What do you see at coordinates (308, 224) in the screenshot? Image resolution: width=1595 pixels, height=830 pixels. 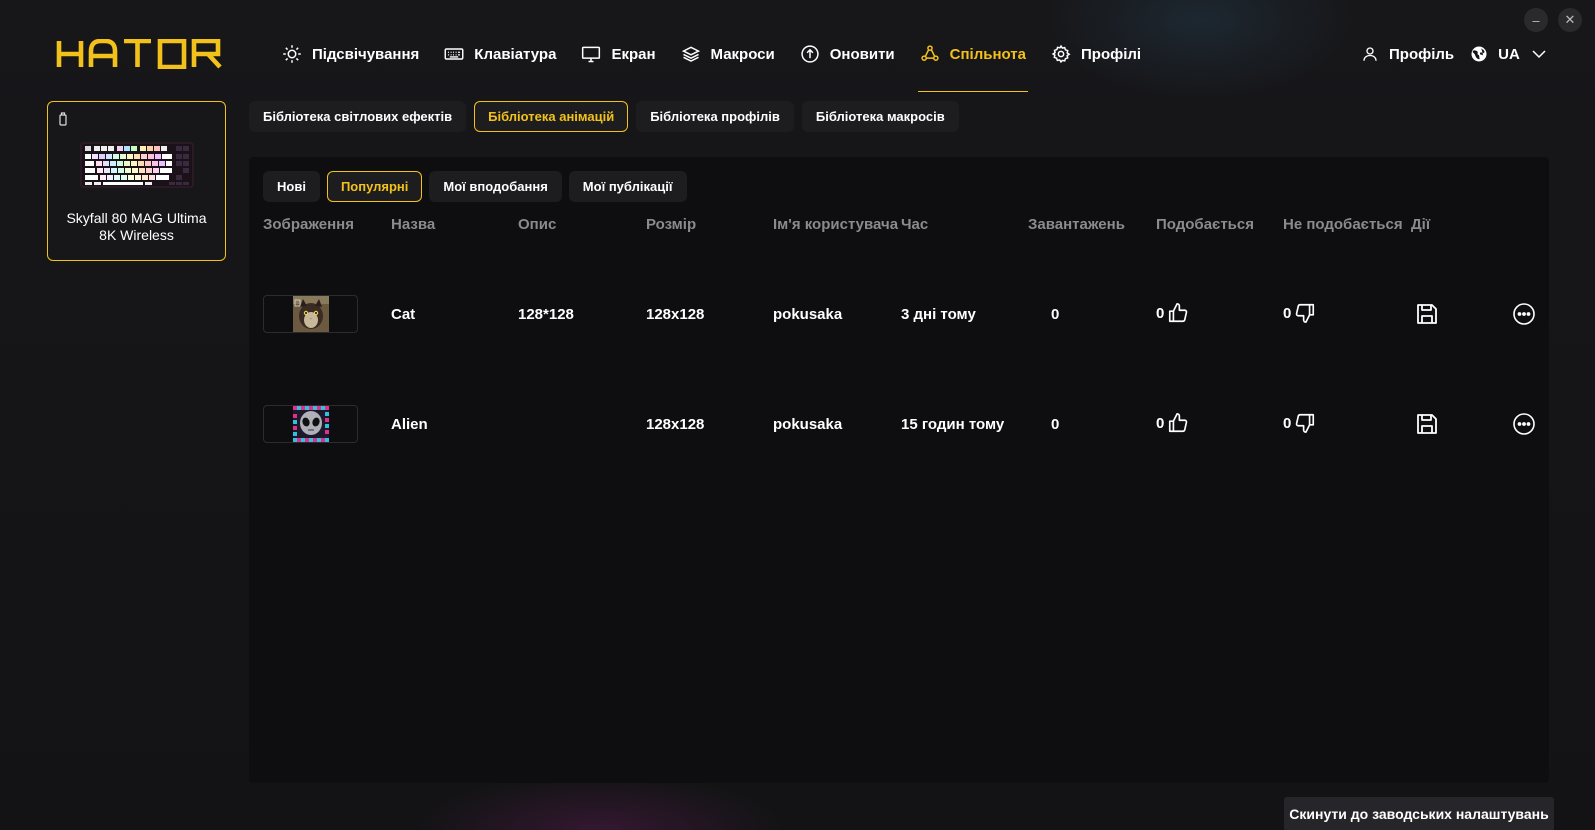 I see `col-image: Зображення` at bounding box center [308, 224].